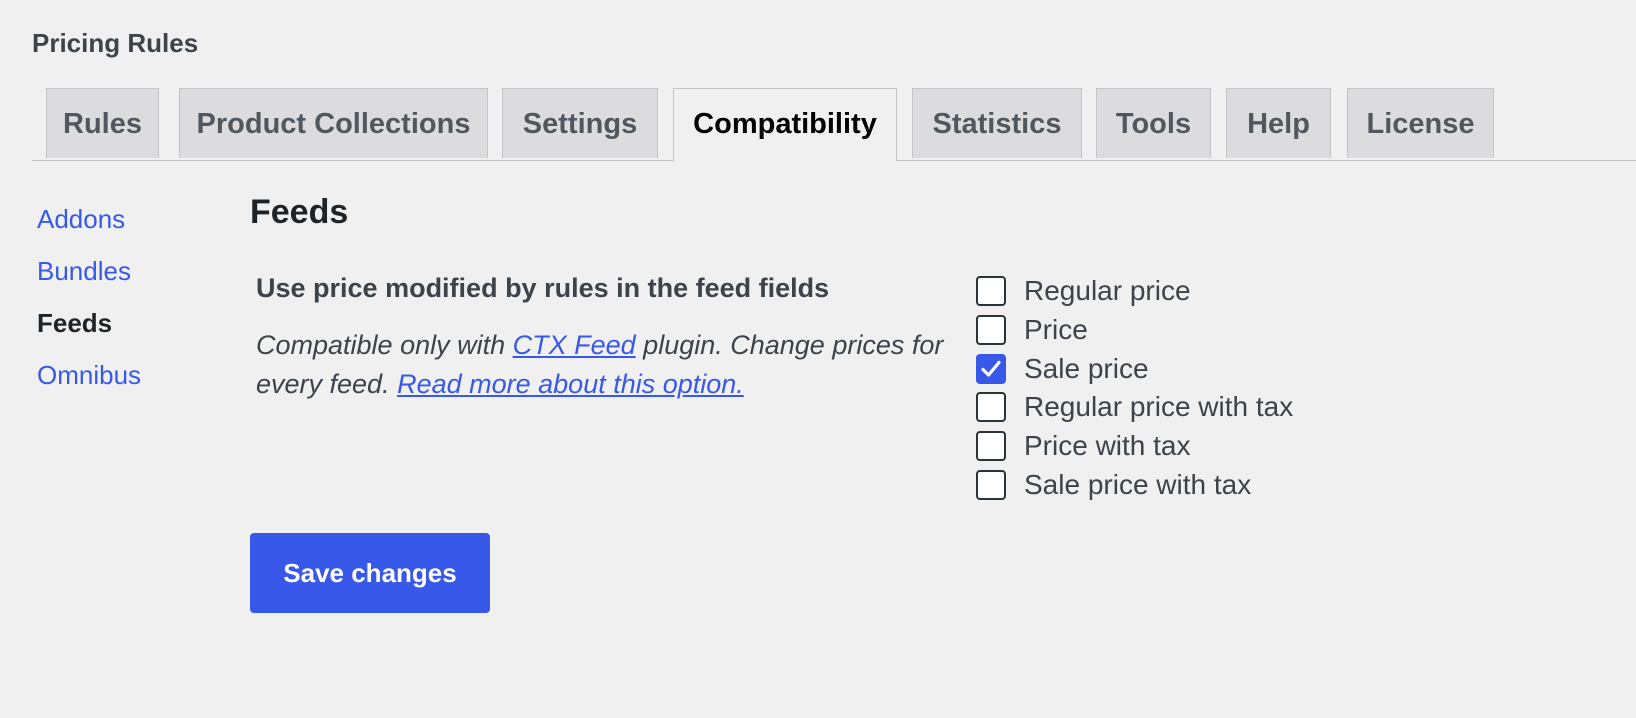 This screenshot has height=718, width=1636. I want to click on option-label: Price with tax, so click(1107, 446).